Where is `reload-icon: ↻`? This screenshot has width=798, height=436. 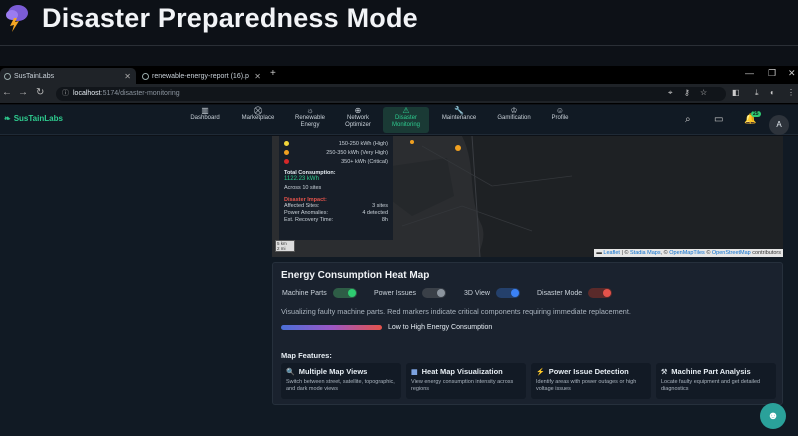 reload-icon: ↻ is located at coordinates (40, 92).